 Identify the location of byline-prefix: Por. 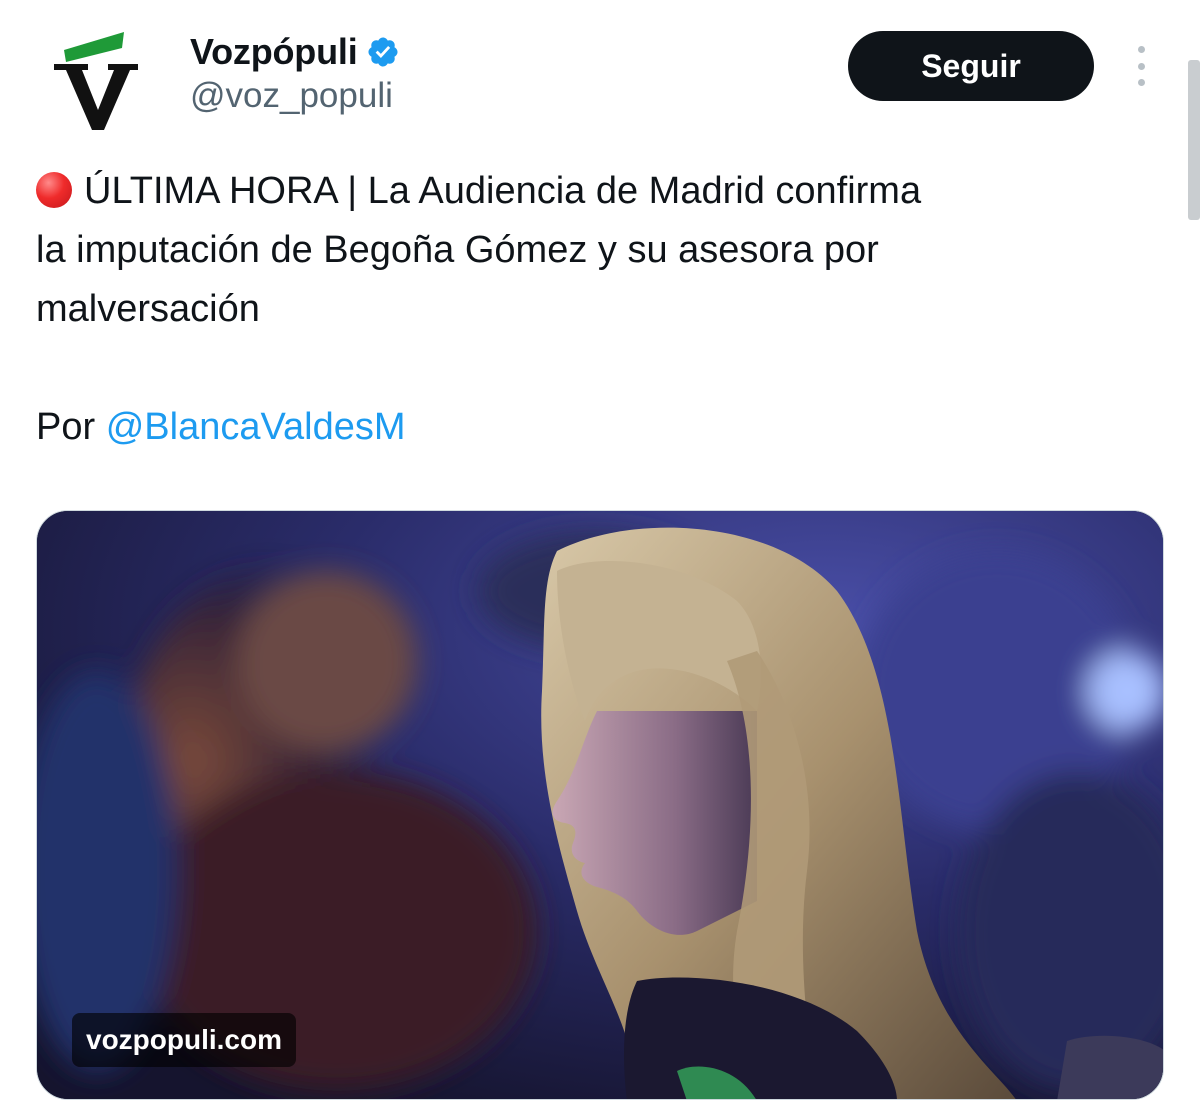
(66, 427).